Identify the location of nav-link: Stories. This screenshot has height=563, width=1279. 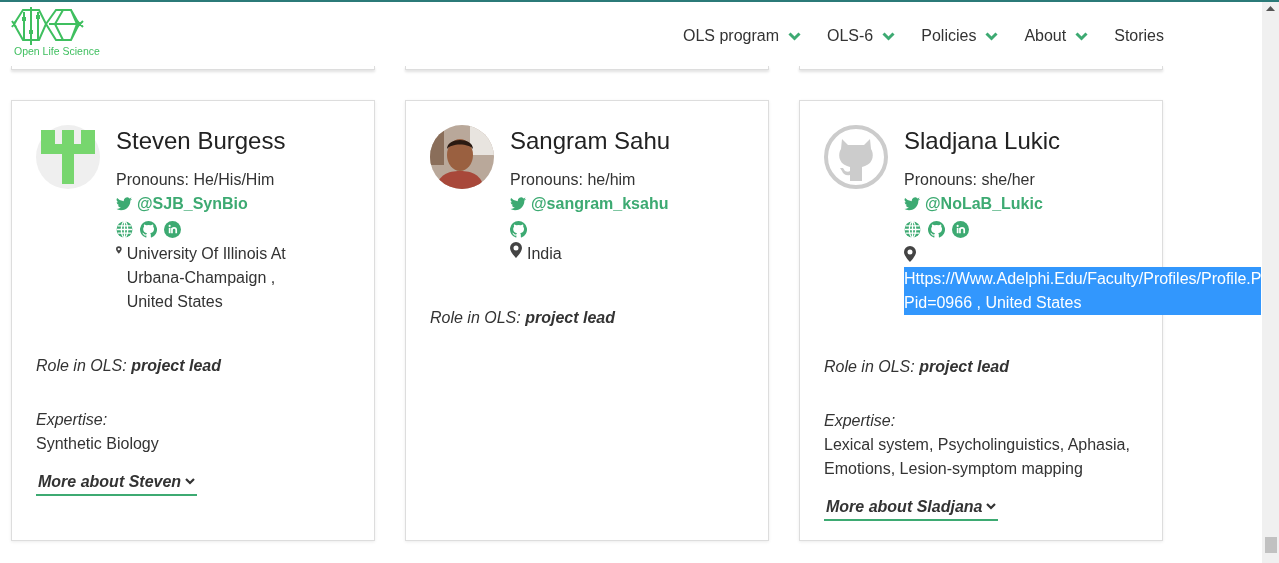
(1139, 36).